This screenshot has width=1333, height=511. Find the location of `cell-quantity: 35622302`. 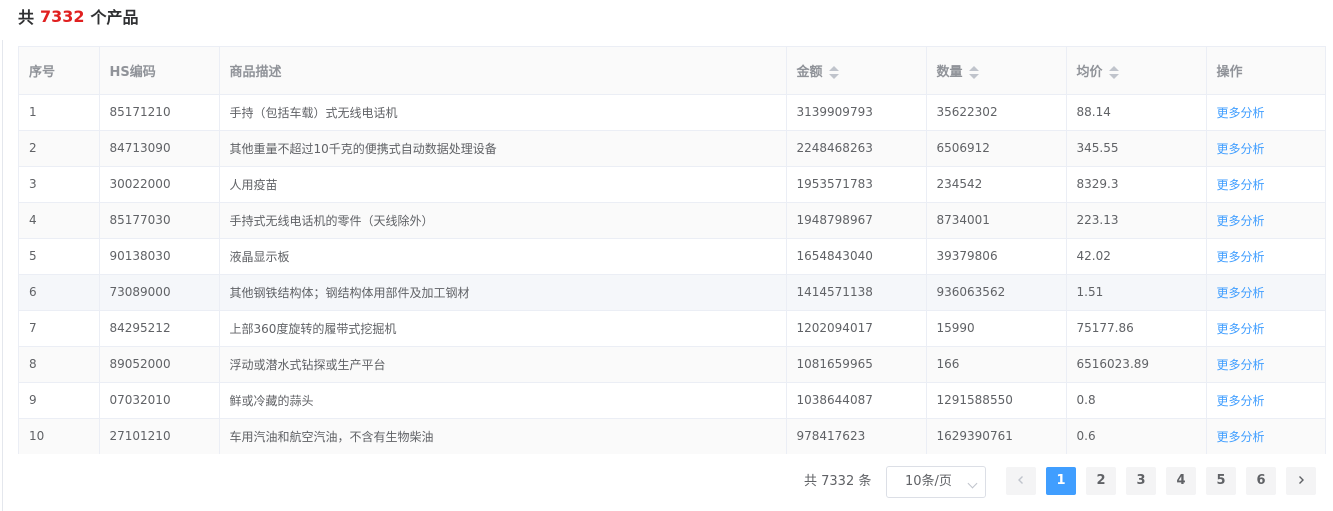

cell-quantity: 35622302 is located at coordinates (996, 112).